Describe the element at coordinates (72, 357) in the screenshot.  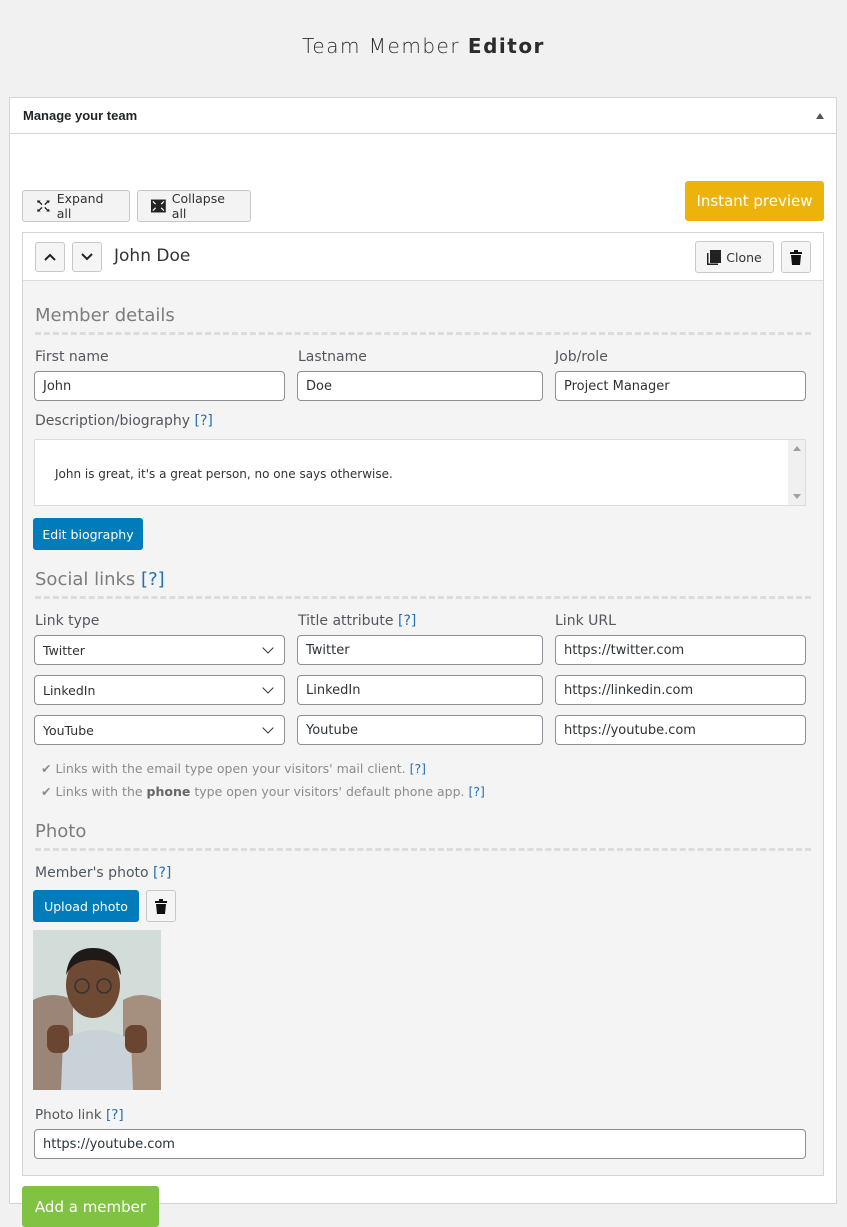
I see `first-name-label: First name` at that location.